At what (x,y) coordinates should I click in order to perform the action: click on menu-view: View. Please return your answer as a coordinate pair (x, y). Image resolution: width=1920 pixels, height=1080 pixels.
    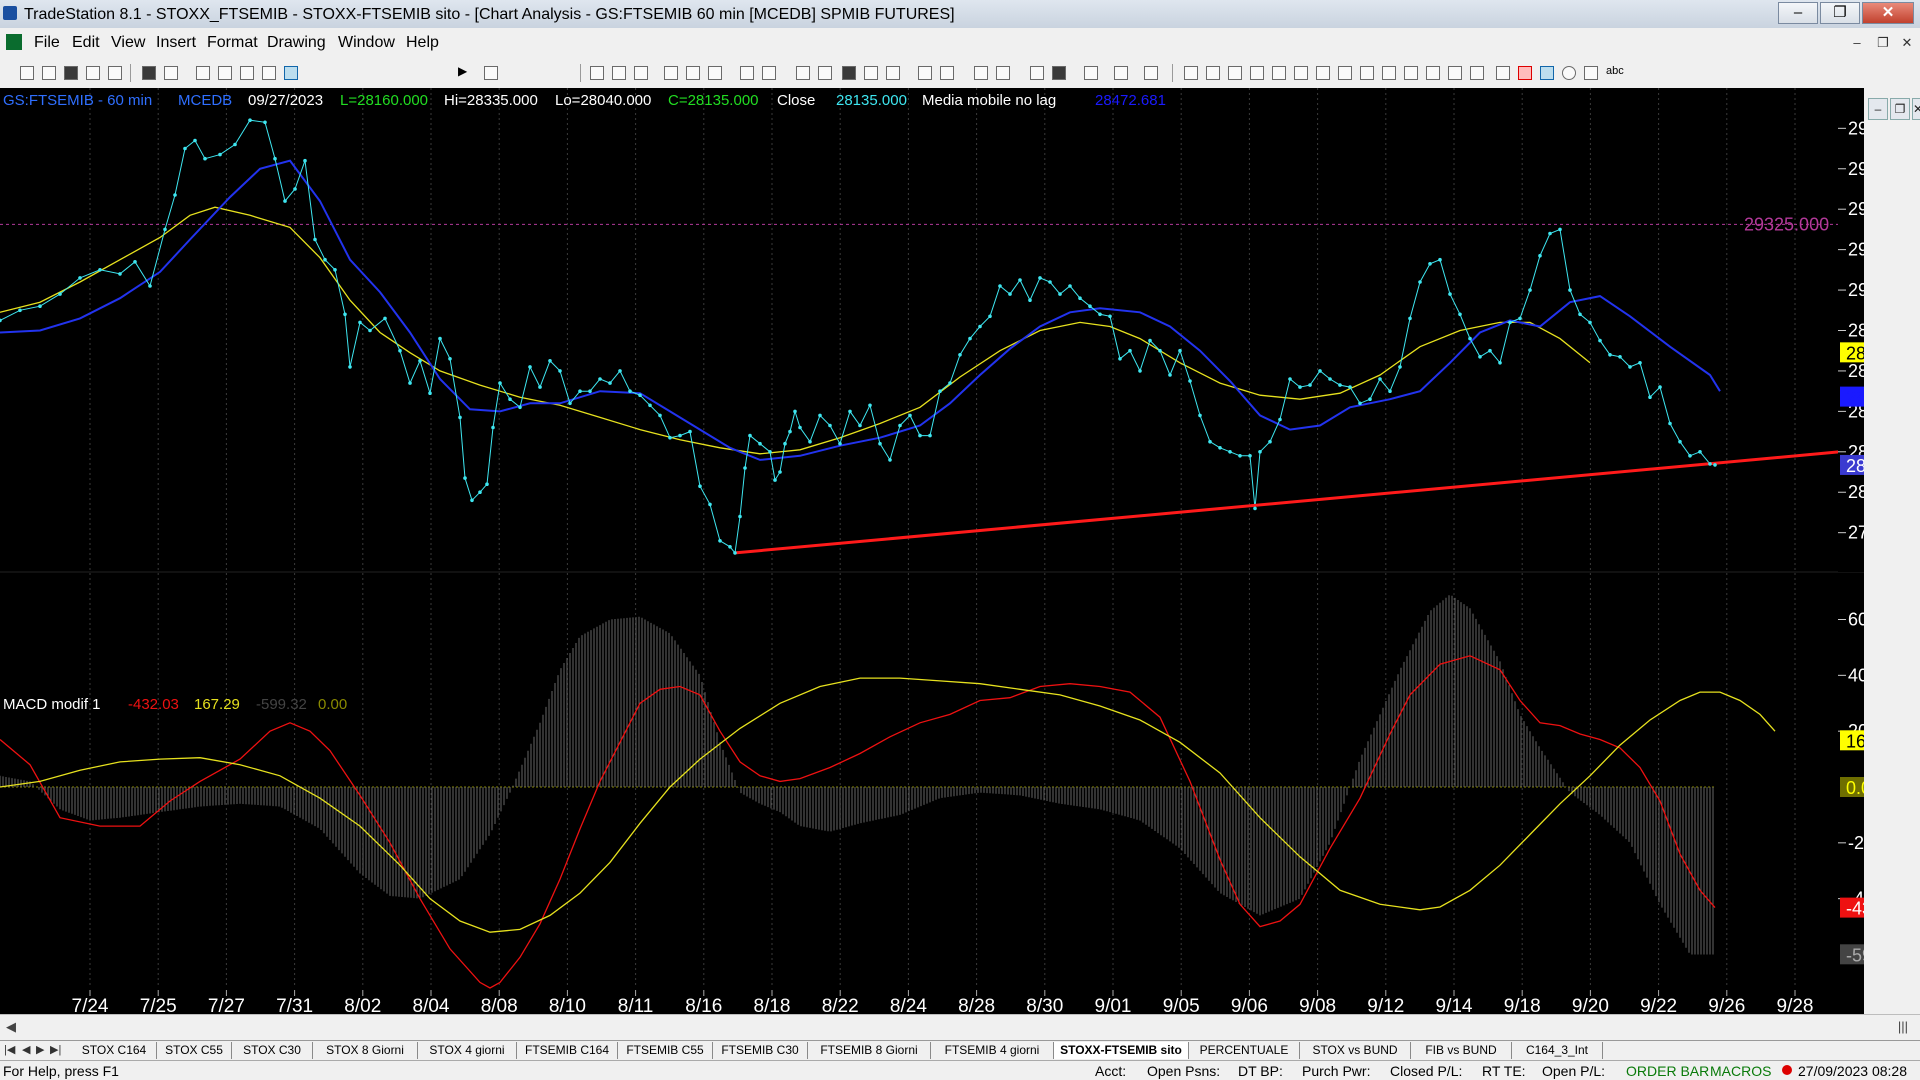
    Looking at the image, I should click on (128, 43).